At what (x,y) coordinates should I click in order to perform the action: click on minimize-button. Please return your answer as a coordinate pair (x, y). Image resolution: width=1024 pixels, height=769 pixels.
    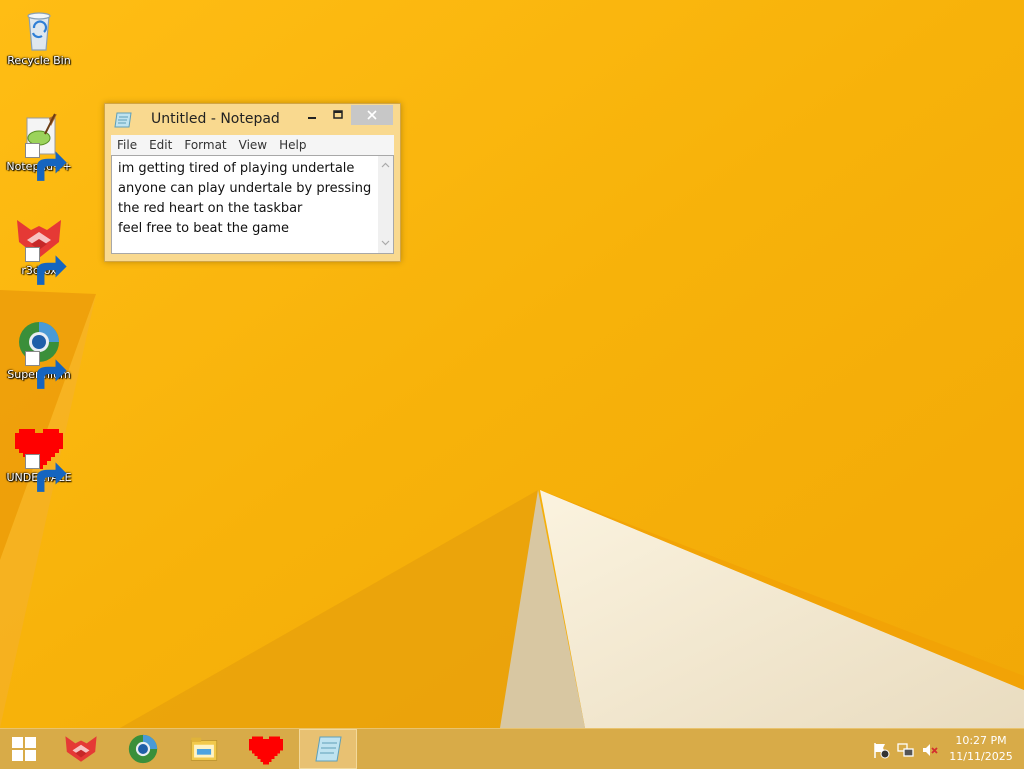
    Looking at the image, I should click on (312, 115).